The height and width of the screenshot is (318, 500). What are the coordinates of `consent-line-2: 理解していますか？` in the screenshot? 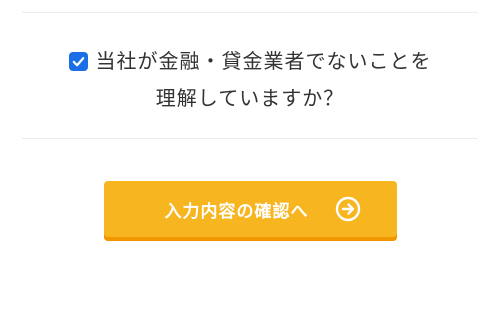 It's located at (250, 97).